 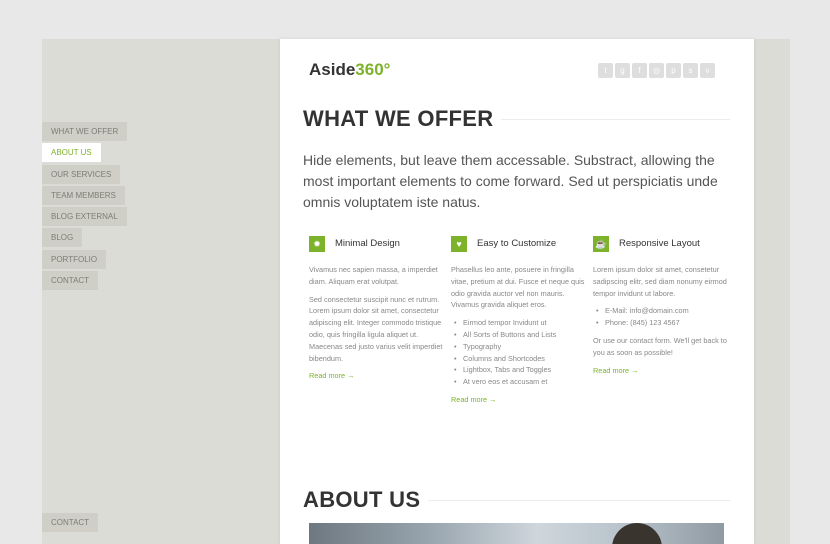 I want to click on section-title-about-us: ABOUT US, so click(x=516, y=500).